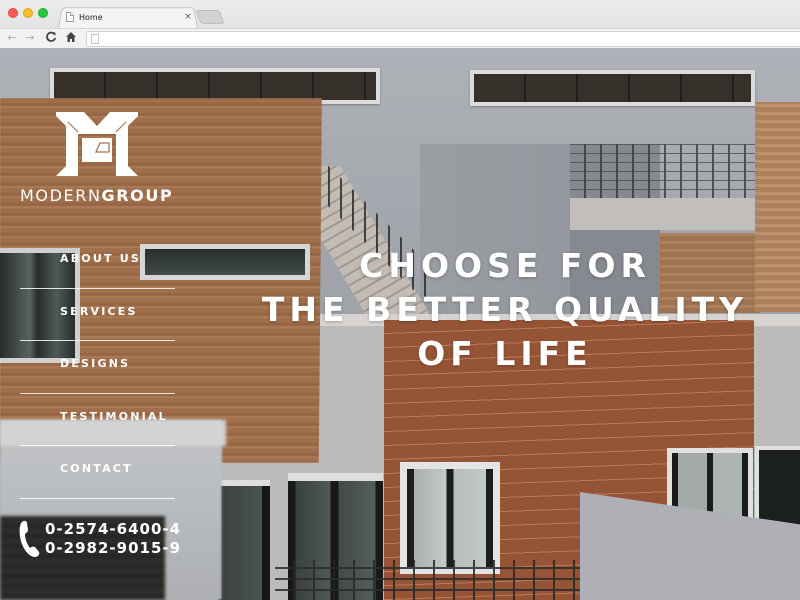 The image size is (800, 600). What do you see at coordinates (137, 195) in the screenshot?
I see `brand-name-bold: GROUP` at bounding box center [137, 195].